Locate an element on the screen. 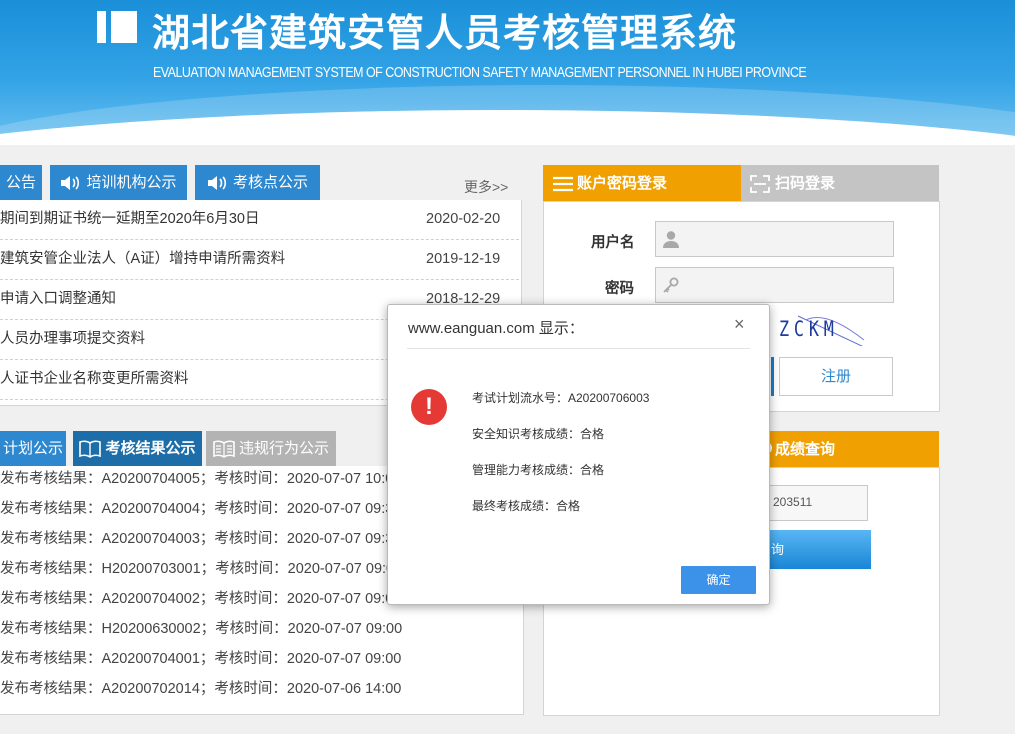  tab-label: 账户密码登录 is located at coordinates (622, 183).